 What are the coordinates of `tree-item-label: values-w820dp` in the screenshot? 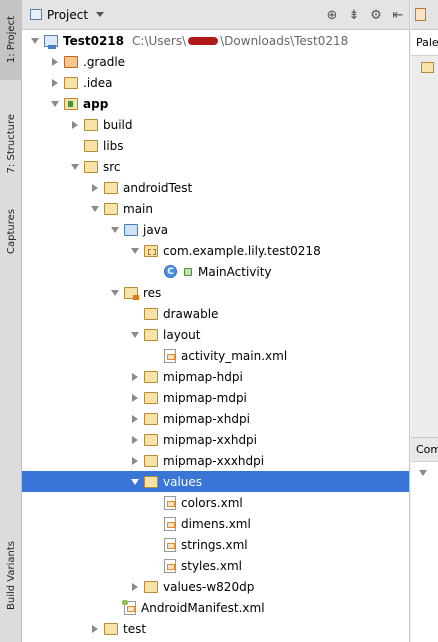 It's located at (209, 586).